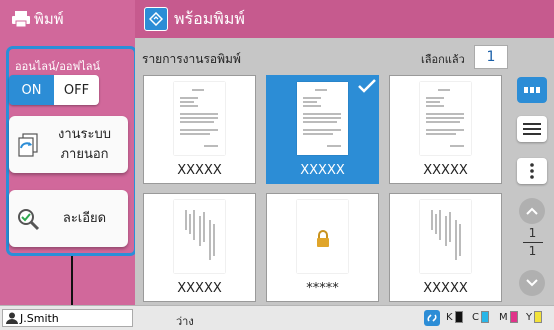 The width and height of the screenshot is (554, 330). I want to click on list-view-button, so click(532, 129).